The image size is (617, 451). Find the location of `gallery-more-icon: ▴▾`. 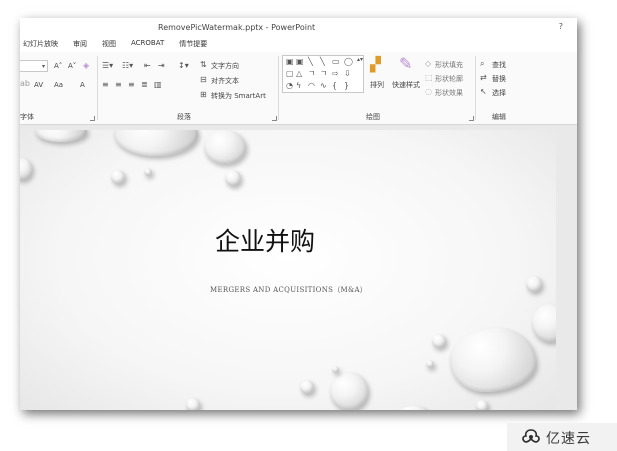

gallery-more-icon: ▴▾ is located at coordinates (360, 60).